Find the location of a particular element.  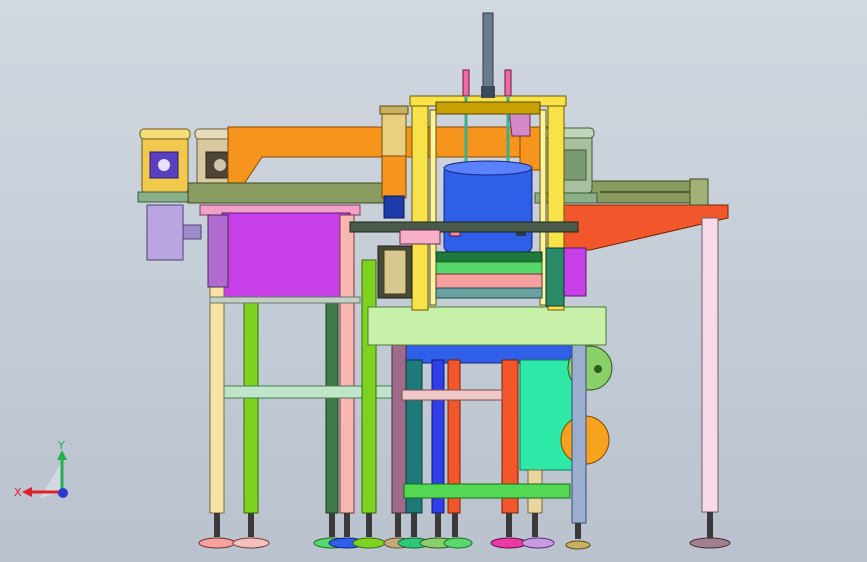

leveling-feet is located at coordinates (464, 531).